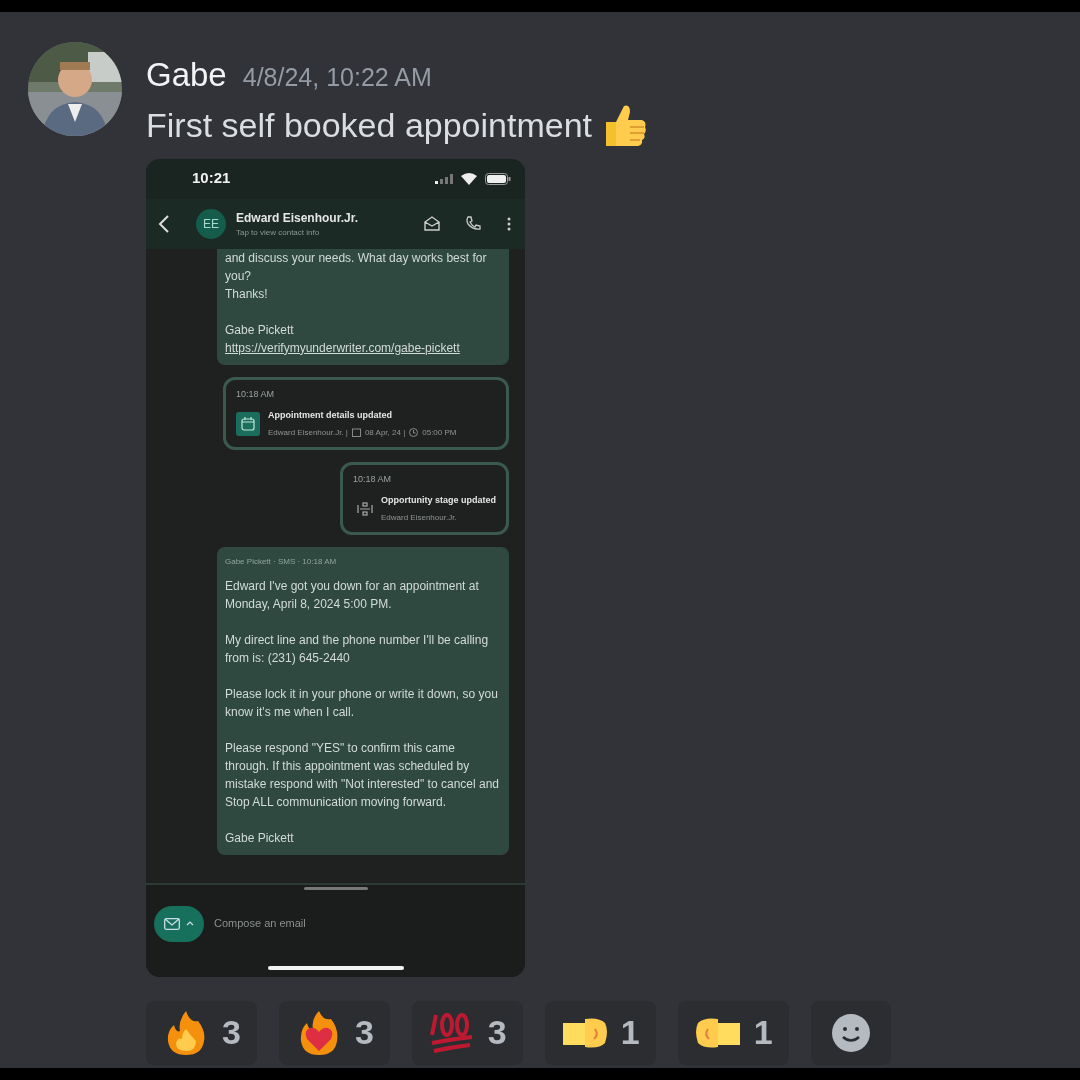  I want to click on back-icon, so click(164, 223).